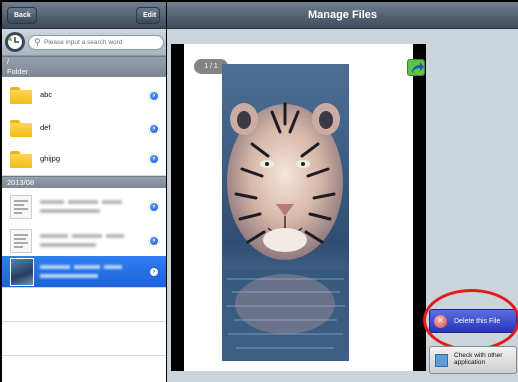 Image resolution: width=518 pixels, height=382 pixels. What do you see at coordinates (37, 42) in the screenshot?
I see `search-icon: ⚲` at bounding box center [37, 42].